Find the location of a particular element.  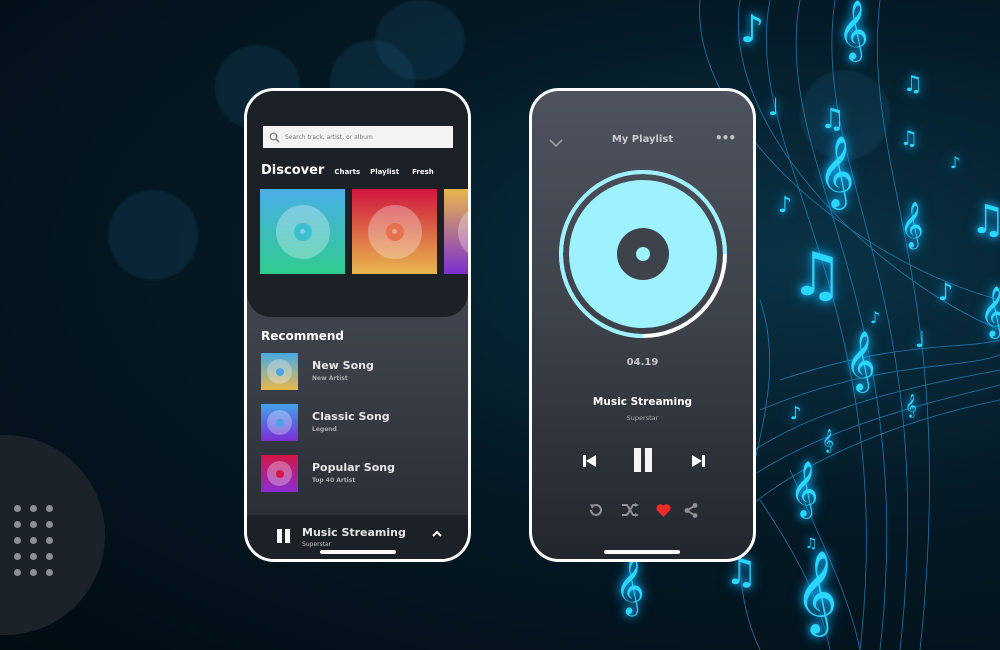

previous-track-button is located at coordinates (589, 461).